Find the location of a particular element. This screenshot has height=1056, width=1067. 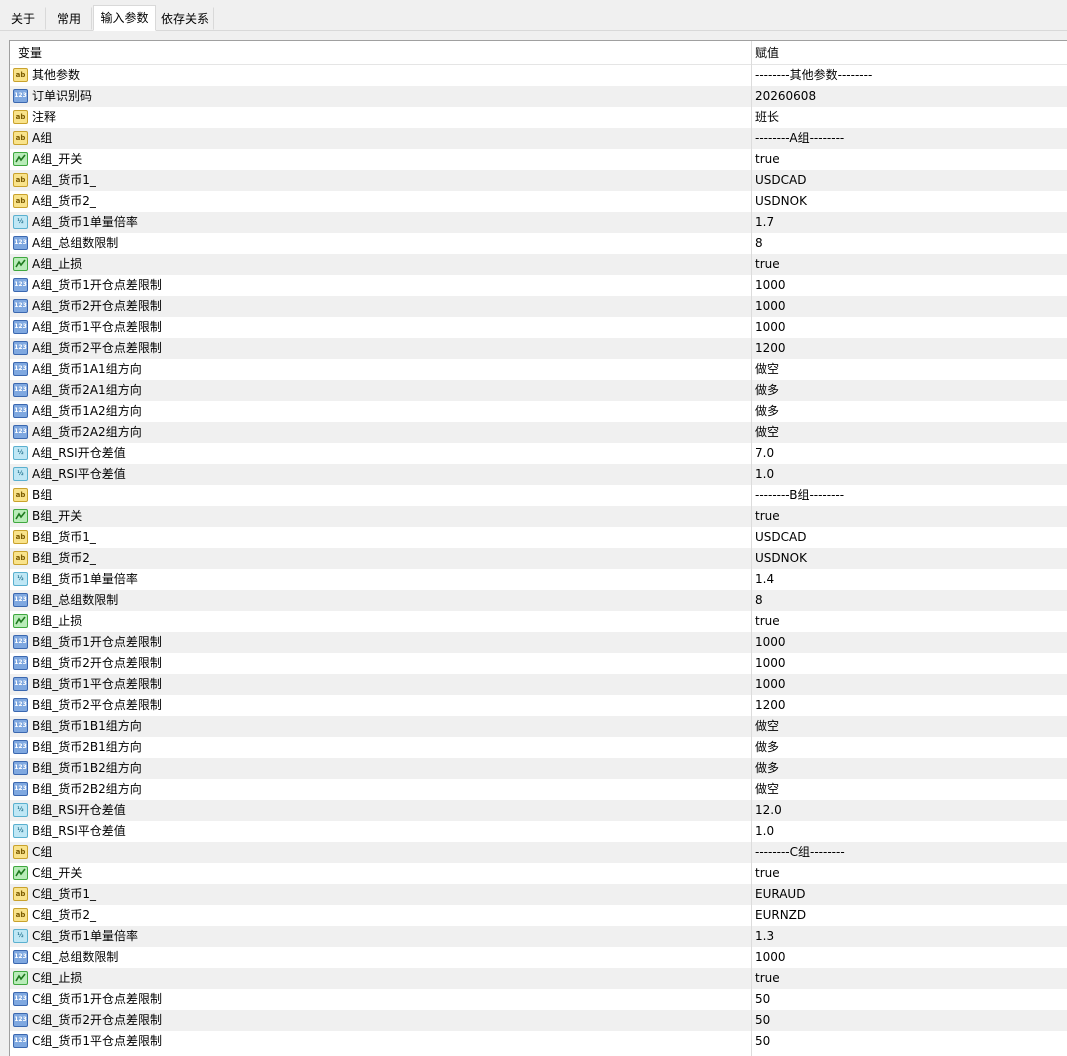

parameter-row: 123 A组_货币1平仓点差限制 1000 is located at coordinates (538, 327).